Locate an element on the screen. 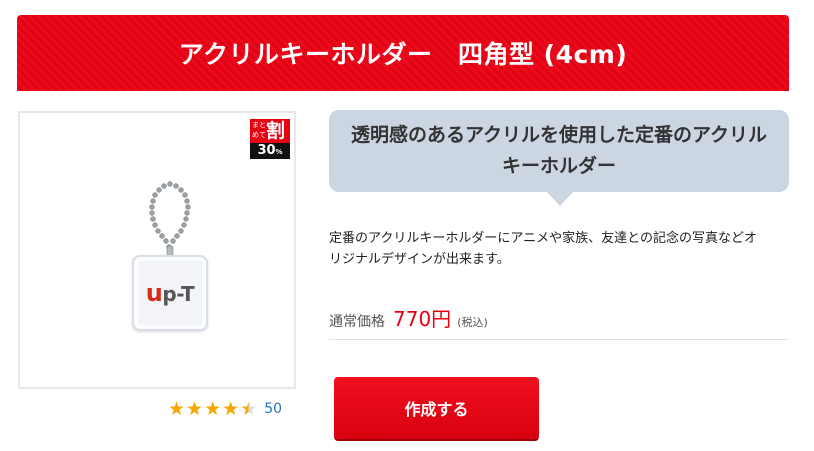  badge-top: まとめて 割 is located at coordinates (270, 131).